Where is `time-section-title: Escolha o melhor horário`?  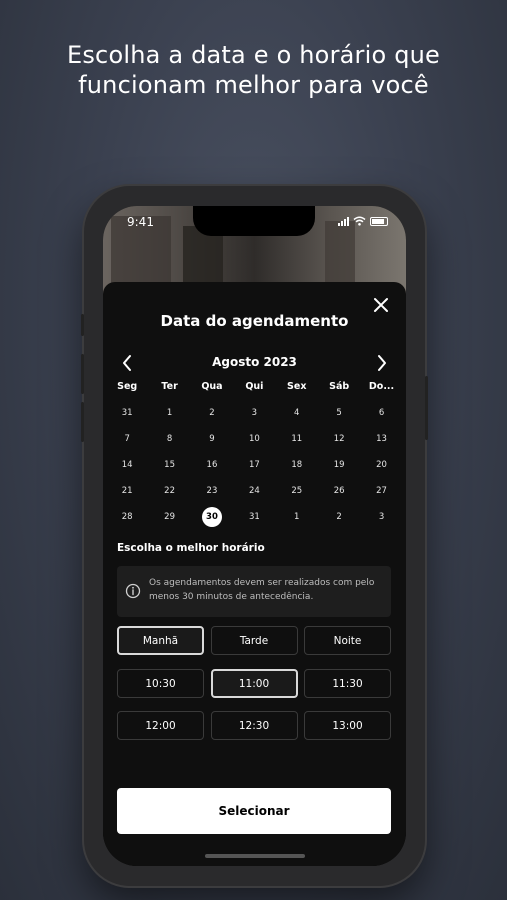 time-section-title: Escolha o melhor horário is located at coordinates (191, 548).